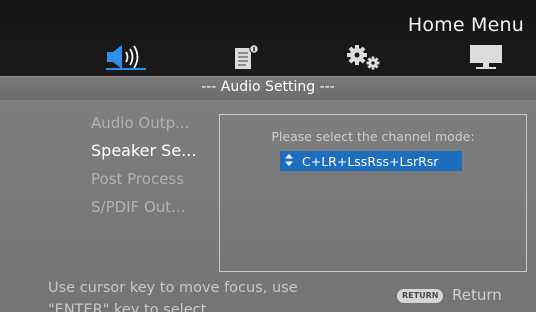 This screenshot has height=312, width=536. I want to click on channel-mode-value: C+LR+LssRss+LsrRsr, so click(370, 161).